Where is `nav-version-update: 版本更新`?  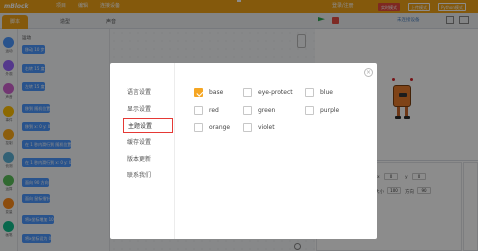 nav-version-update: 版本更新 is located at coordinates (148, 159).